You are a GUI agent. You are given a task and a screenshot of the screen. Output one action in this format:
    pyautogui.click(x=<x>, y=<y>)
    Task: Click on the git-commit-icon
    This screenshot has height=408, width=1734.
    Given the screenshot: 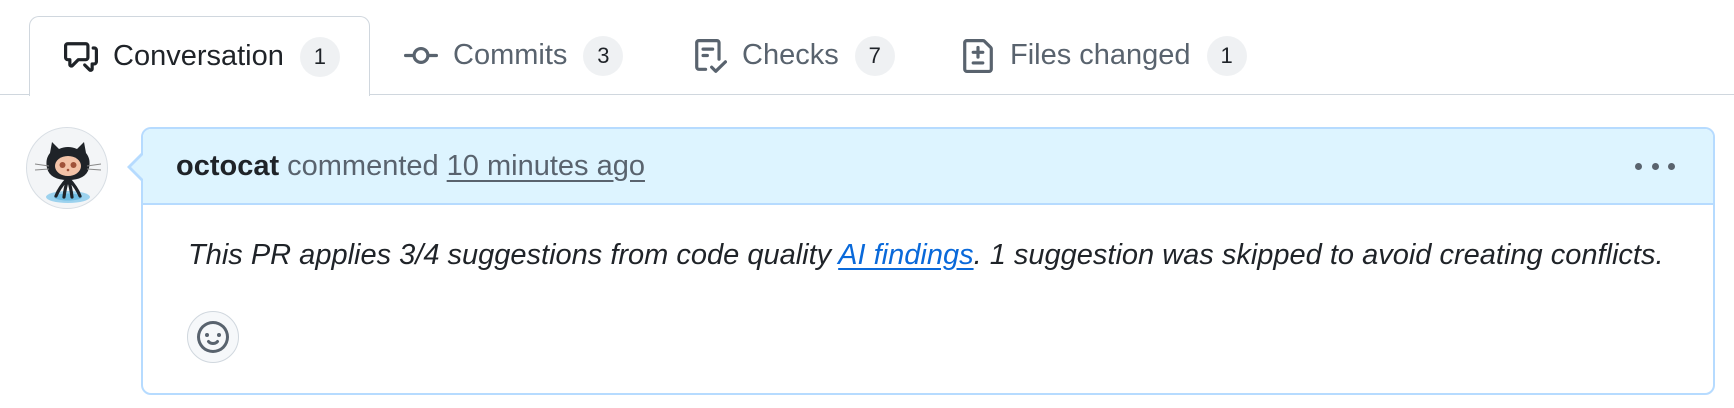 What is the action you would take?
    pyautogui.click(x=421, y=56)
    